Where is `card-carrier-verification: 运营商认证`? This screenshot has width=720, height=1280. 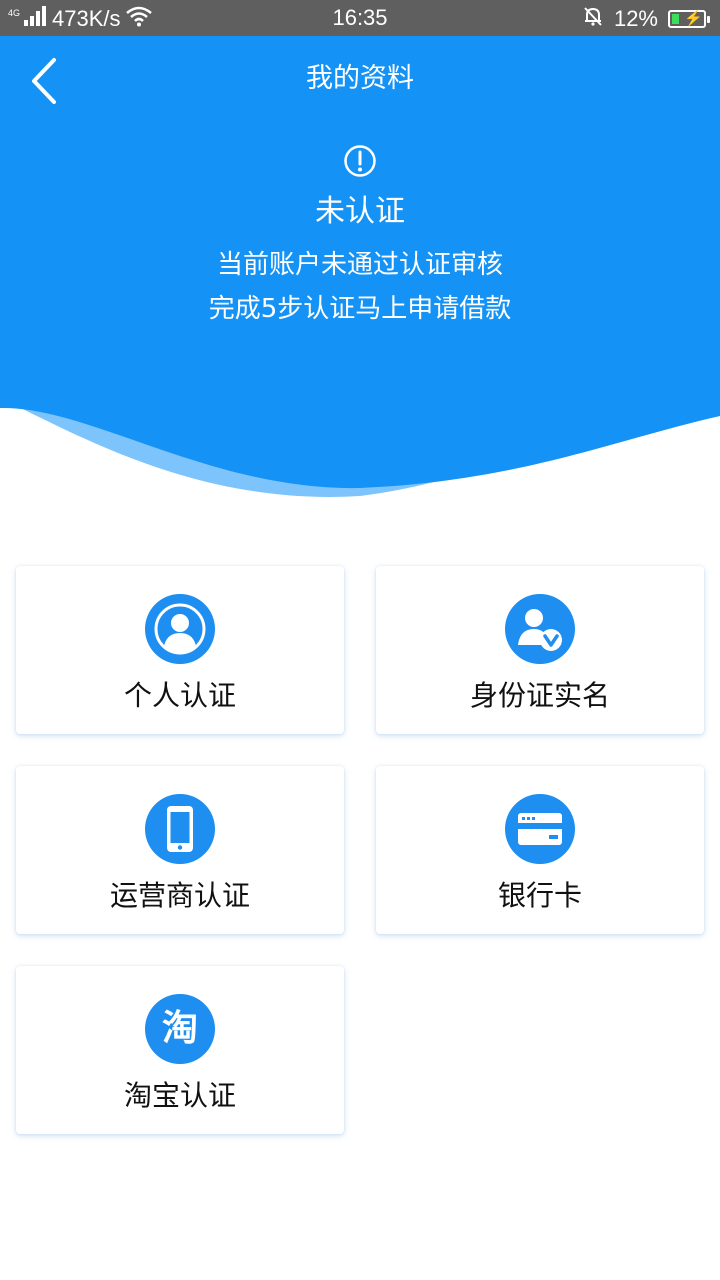 card-carrier-verification: 运营商认证 is located at coordinates (180, 850).